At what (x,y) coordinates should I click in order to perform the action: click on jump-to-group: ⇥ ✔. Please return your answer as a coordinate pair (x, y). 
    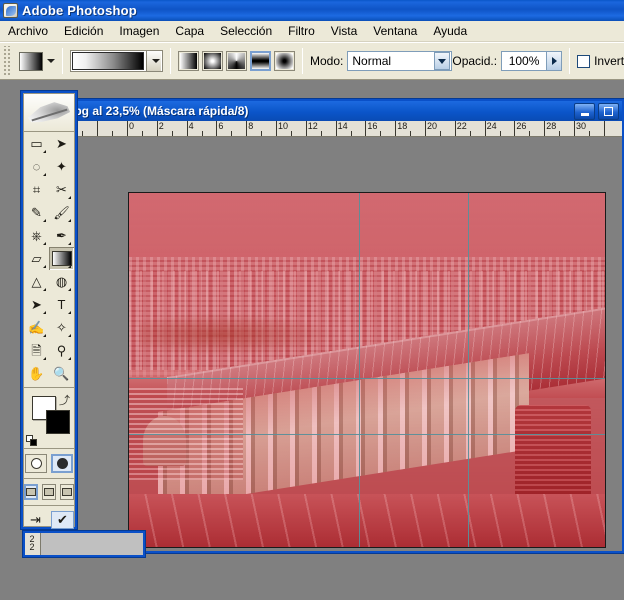
    Looking at the image, I should click on (49, 520).